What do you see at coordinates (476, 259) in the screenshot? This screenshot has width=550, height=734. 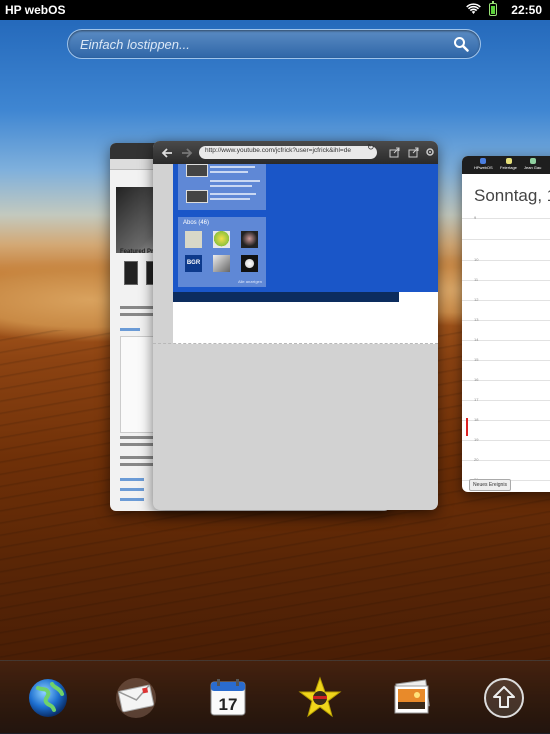 I see `hour-label: 10` at bounding box center [476, 259].